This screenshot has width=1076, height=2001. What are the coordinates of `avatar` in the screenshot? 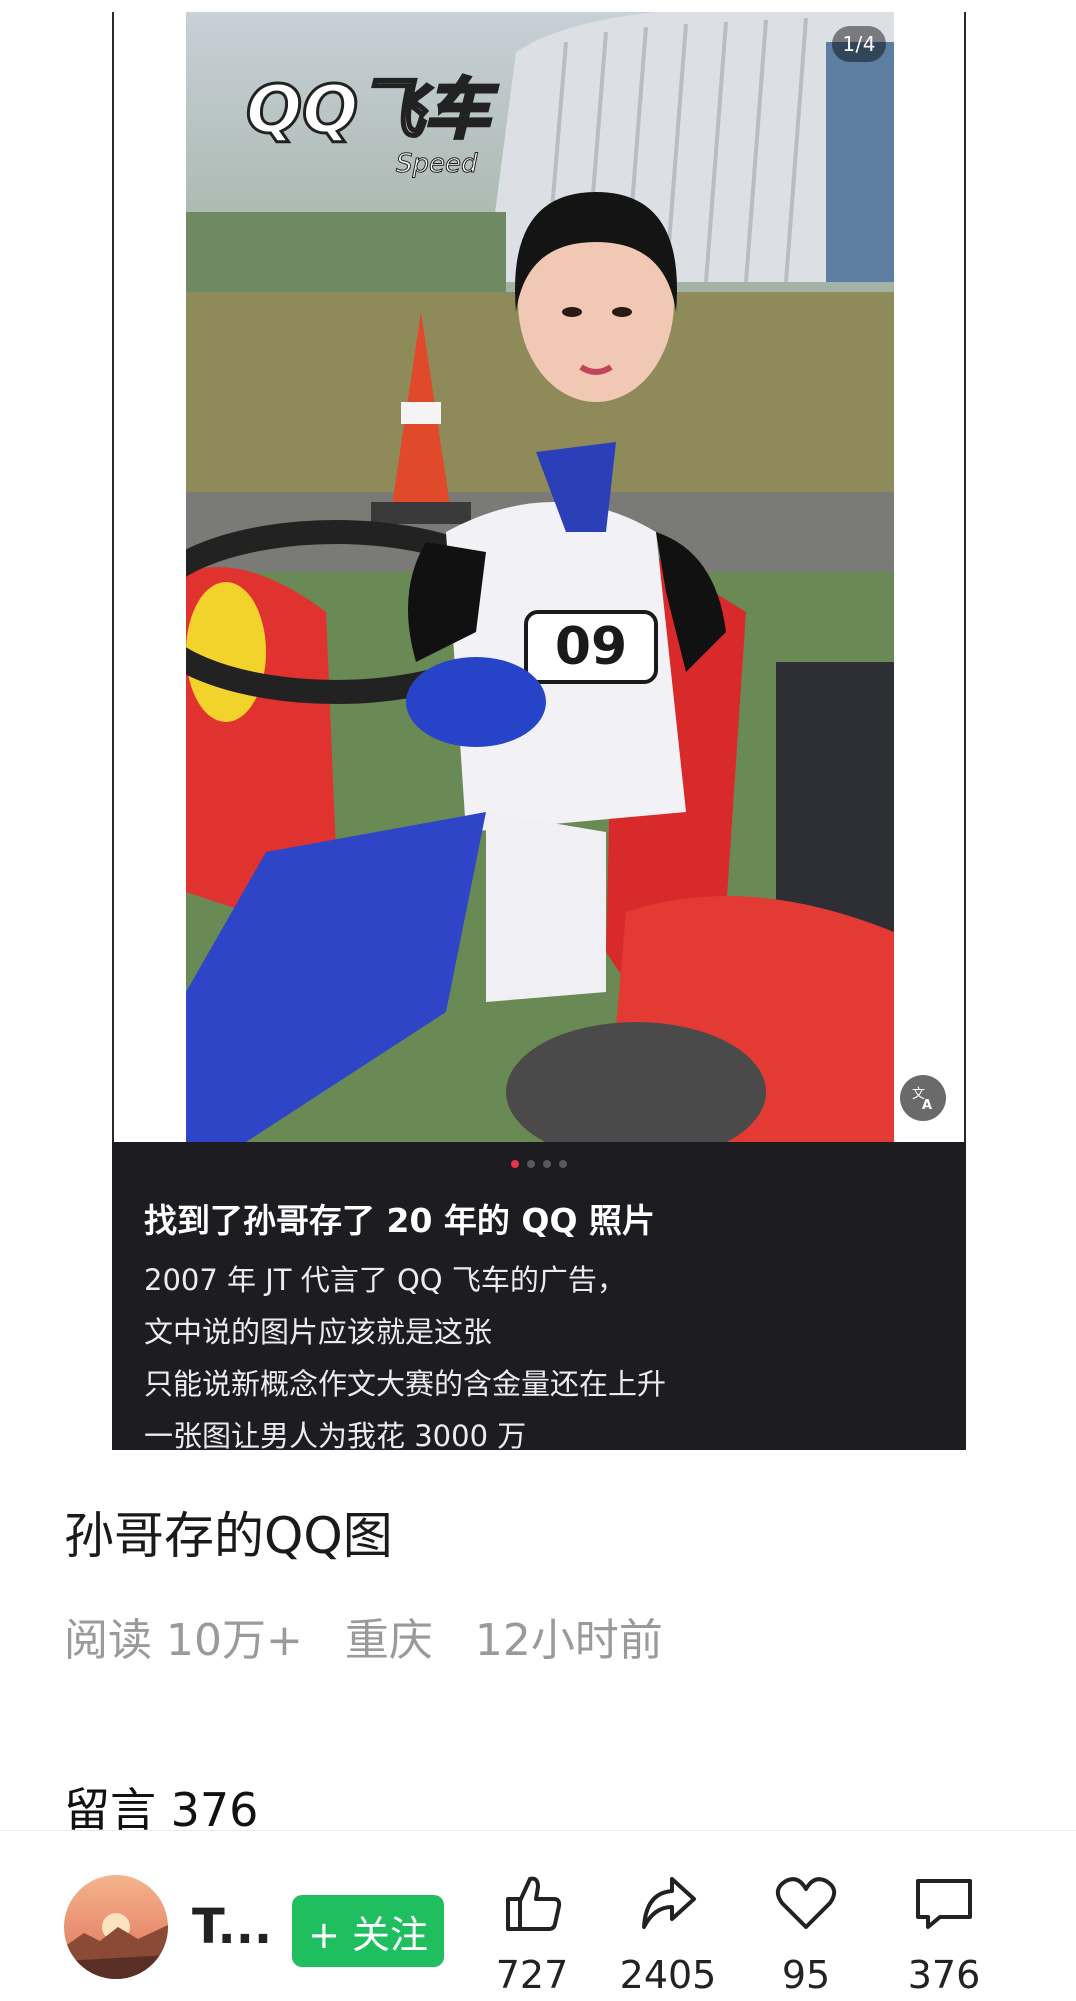 It's located at (116, 1927).